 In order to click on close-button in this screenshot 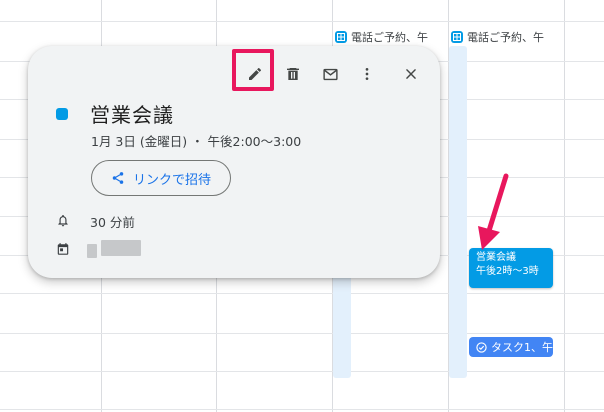, I will do `click(411, 74)`.